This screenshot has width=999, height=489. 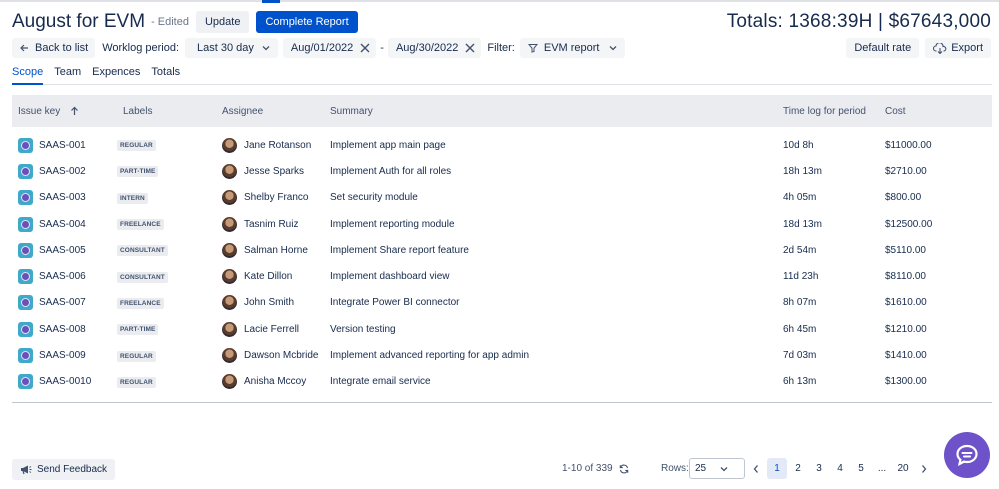 I want to click on label-cell: INTERN, so click(x=169, y=198).